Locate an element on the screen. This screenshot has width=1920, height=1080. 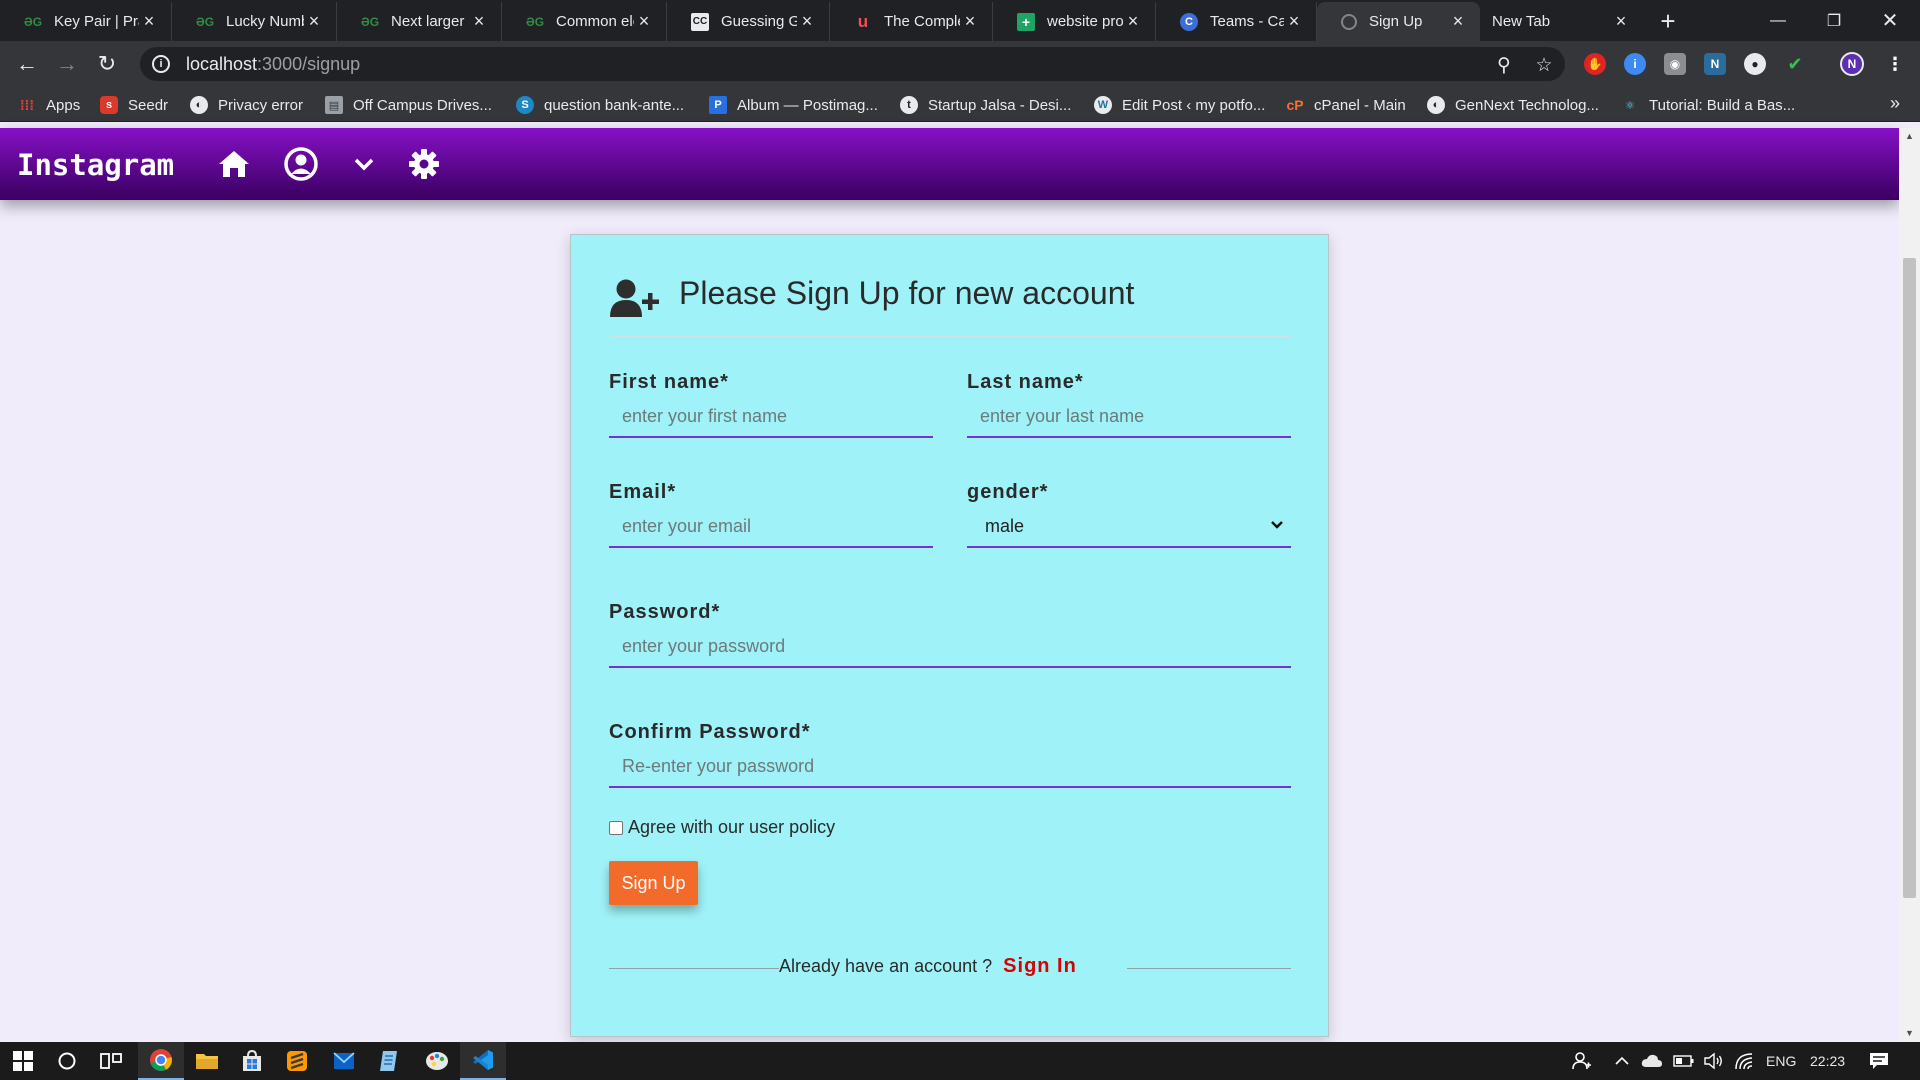
notepad-icon is located at coordinates (390, 1061).